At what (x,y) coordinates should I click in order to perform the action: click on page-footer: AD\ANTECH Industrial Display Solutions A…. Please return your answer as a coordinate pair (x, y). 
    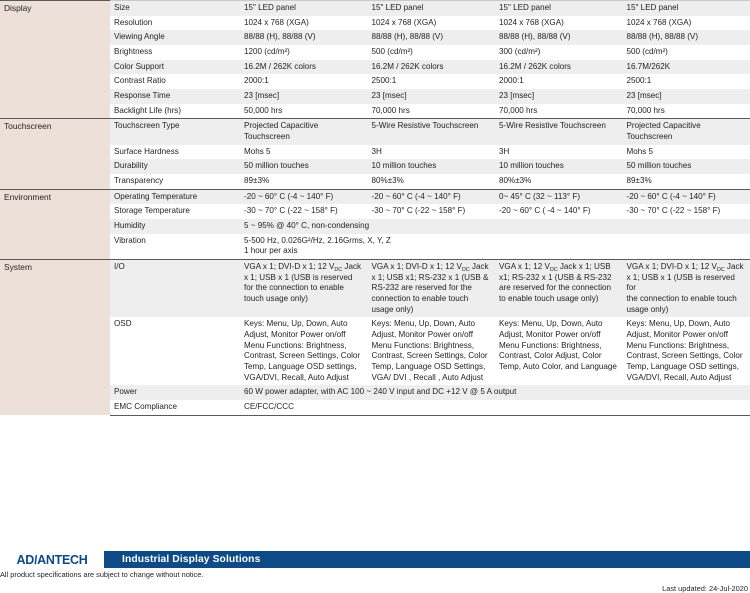
    Looking at the image, I should click on (375, 572).